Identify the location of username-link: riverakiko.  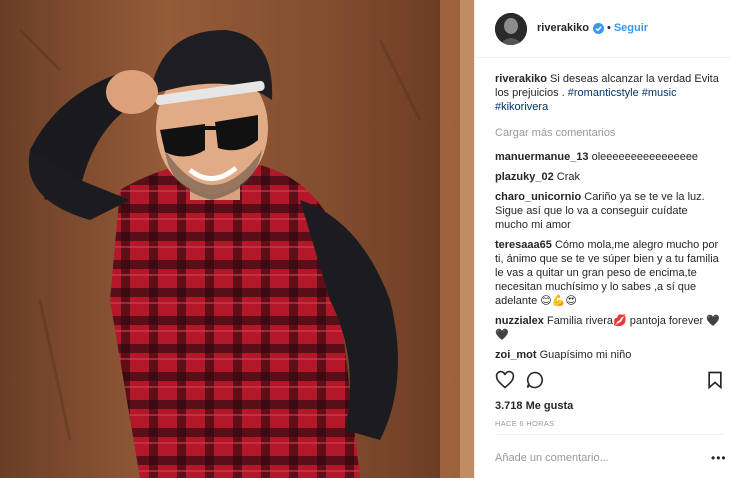
(563, 28).